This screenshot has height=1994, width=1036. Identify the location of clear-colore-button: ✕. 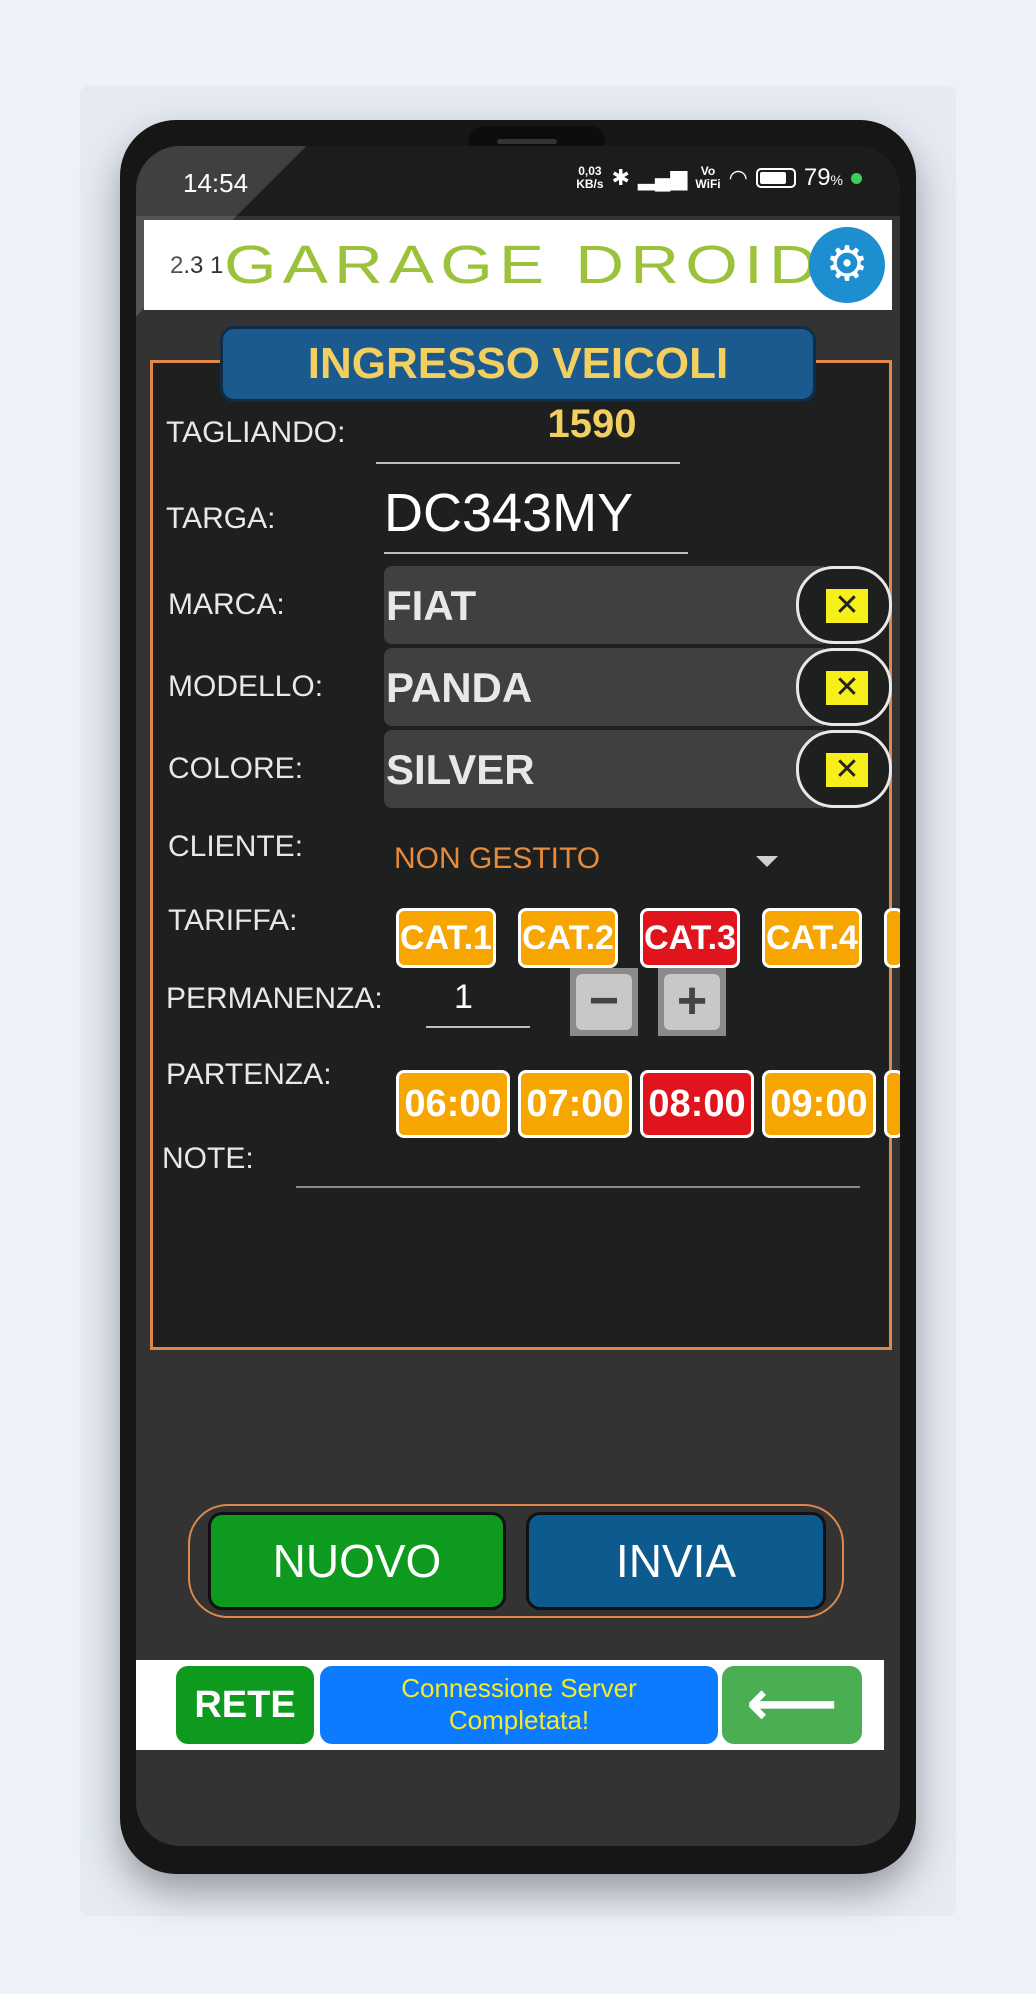
(844, 769).